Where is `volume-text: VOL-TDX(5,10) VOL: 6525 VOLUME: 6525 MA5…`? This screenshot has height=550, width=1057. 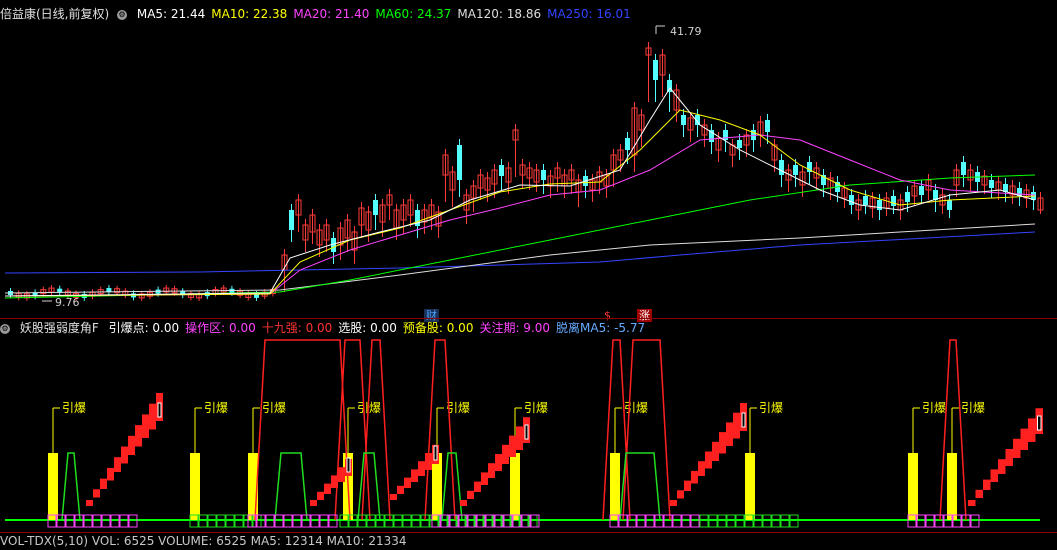
volume-text: VOL-TDX(5,10) VOL: 6525 VOLUME: 6525 MA5… is located at coordinates (203, 541).